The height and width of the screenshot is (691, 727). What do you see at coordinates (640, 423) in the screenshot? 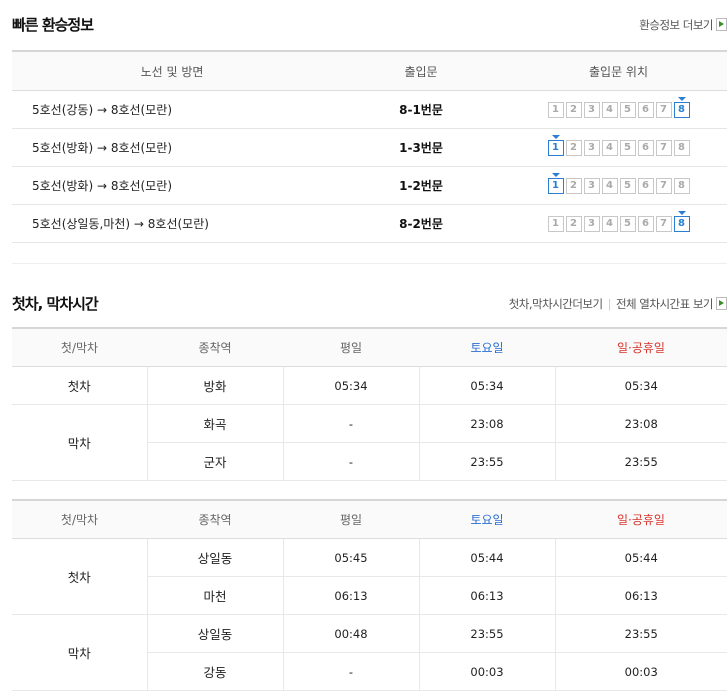
I see `holiday-time: 23:08` at bounding box center [640, 423].